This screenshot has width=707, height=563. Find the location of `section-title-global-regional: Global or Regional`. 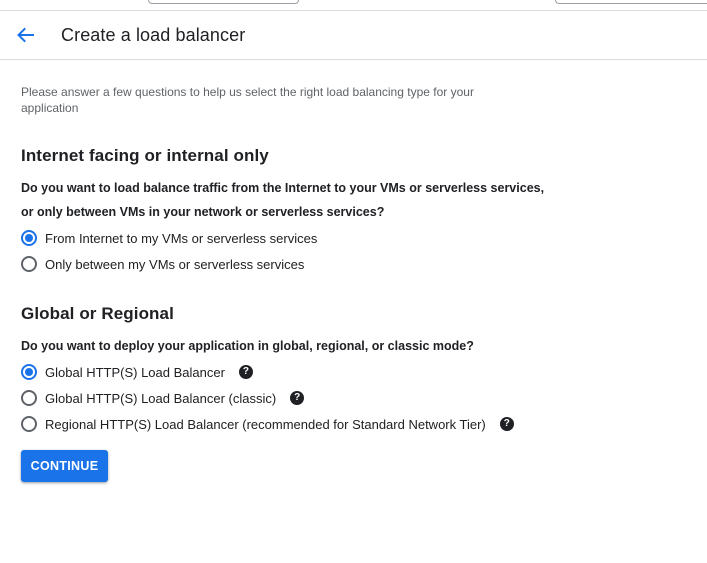

section-title-global-regional: Global or Regional is located at coordinates (97, 313).